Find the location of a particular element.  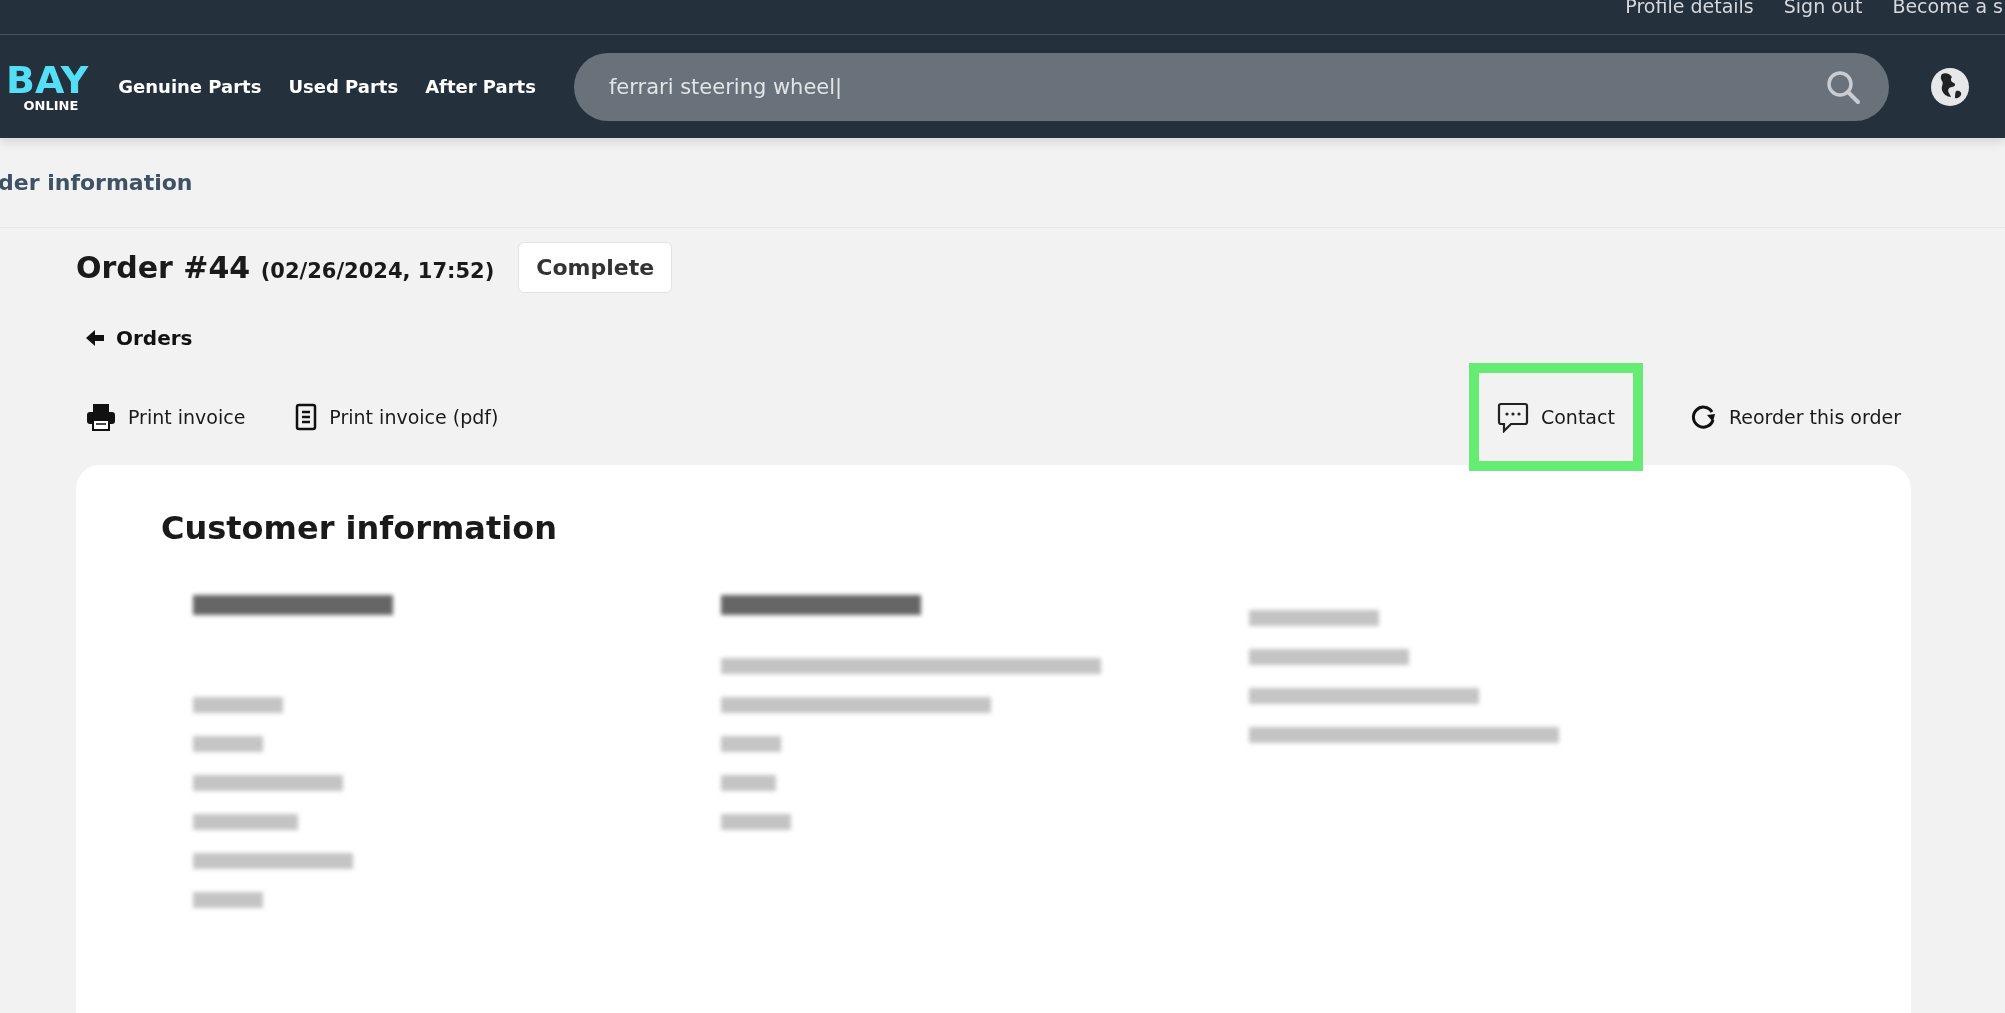

logo: BAY ONLINE is located at coordinates (46, 86).